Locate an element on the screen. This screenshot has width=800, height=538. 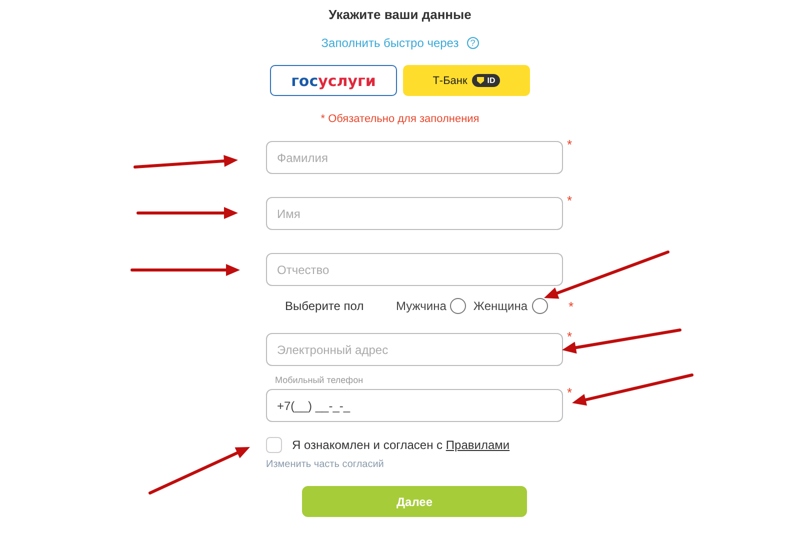
input-field: Имя is located at coordinates (414, 213).